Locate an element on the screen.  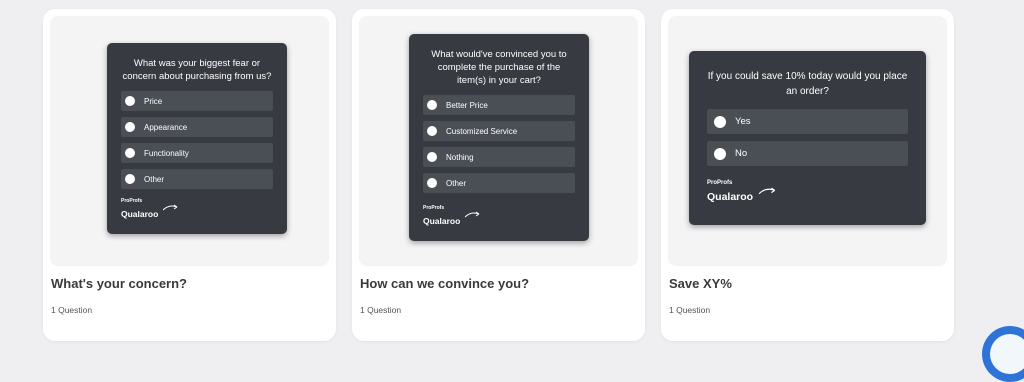
card-title: Save XY% is located at coordinates (700, 283).